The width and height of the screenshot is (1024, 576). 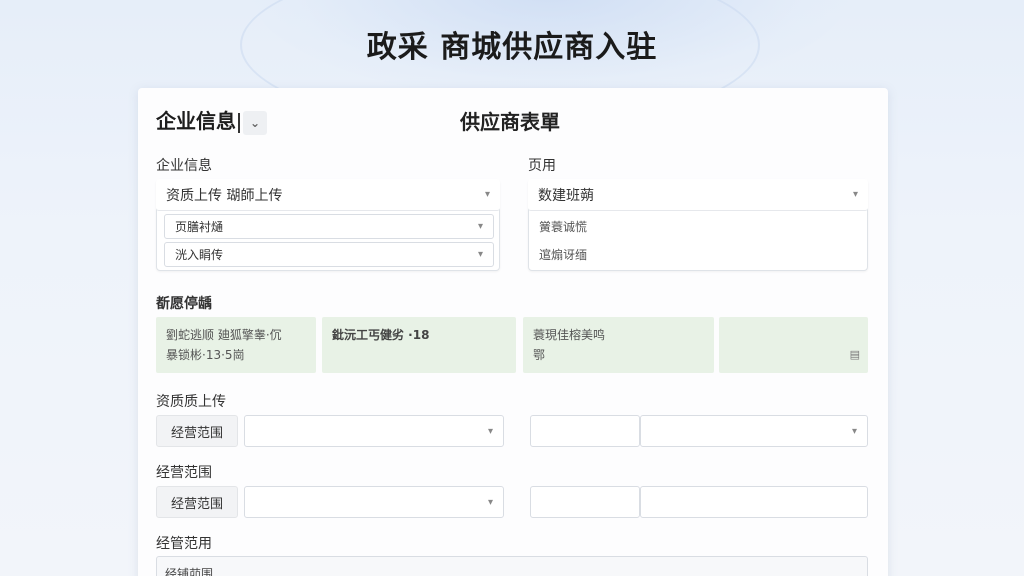 What do you see at coordinates (197, 431) in the screenshot?
I see `business-scope-tag-1: 经营范围` at bounding box center [197, 431].